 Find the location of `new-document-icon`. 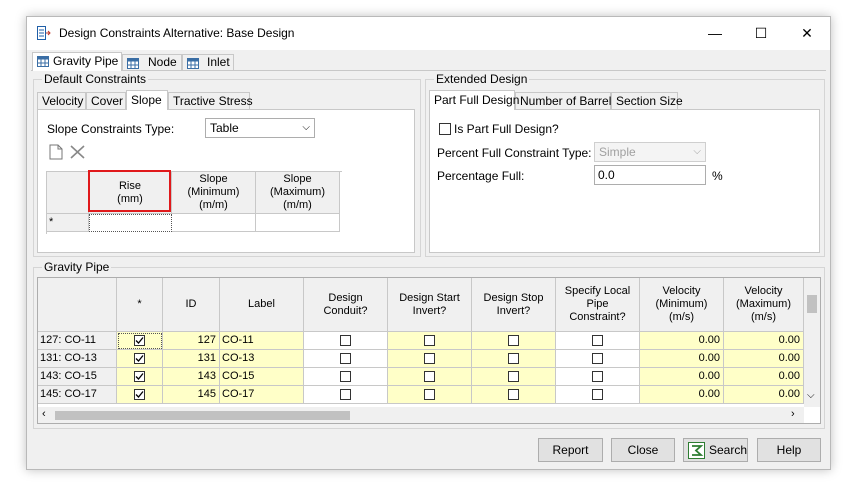

new-document-icon is located at coordinates (56, 152).